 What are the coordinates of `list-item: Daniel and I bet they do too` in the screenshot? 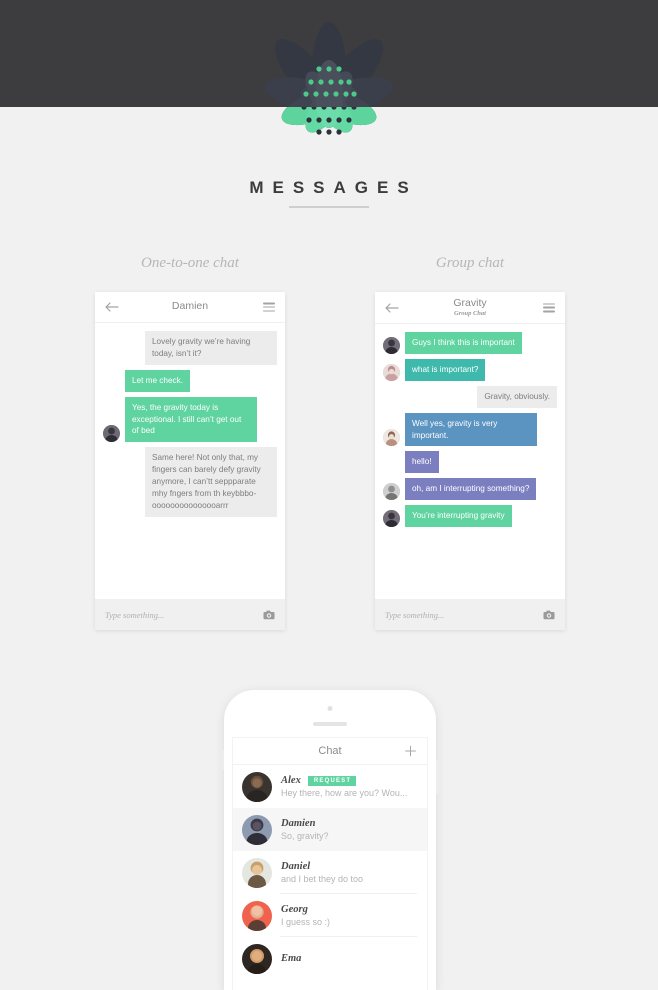 It's located at (330, 872).